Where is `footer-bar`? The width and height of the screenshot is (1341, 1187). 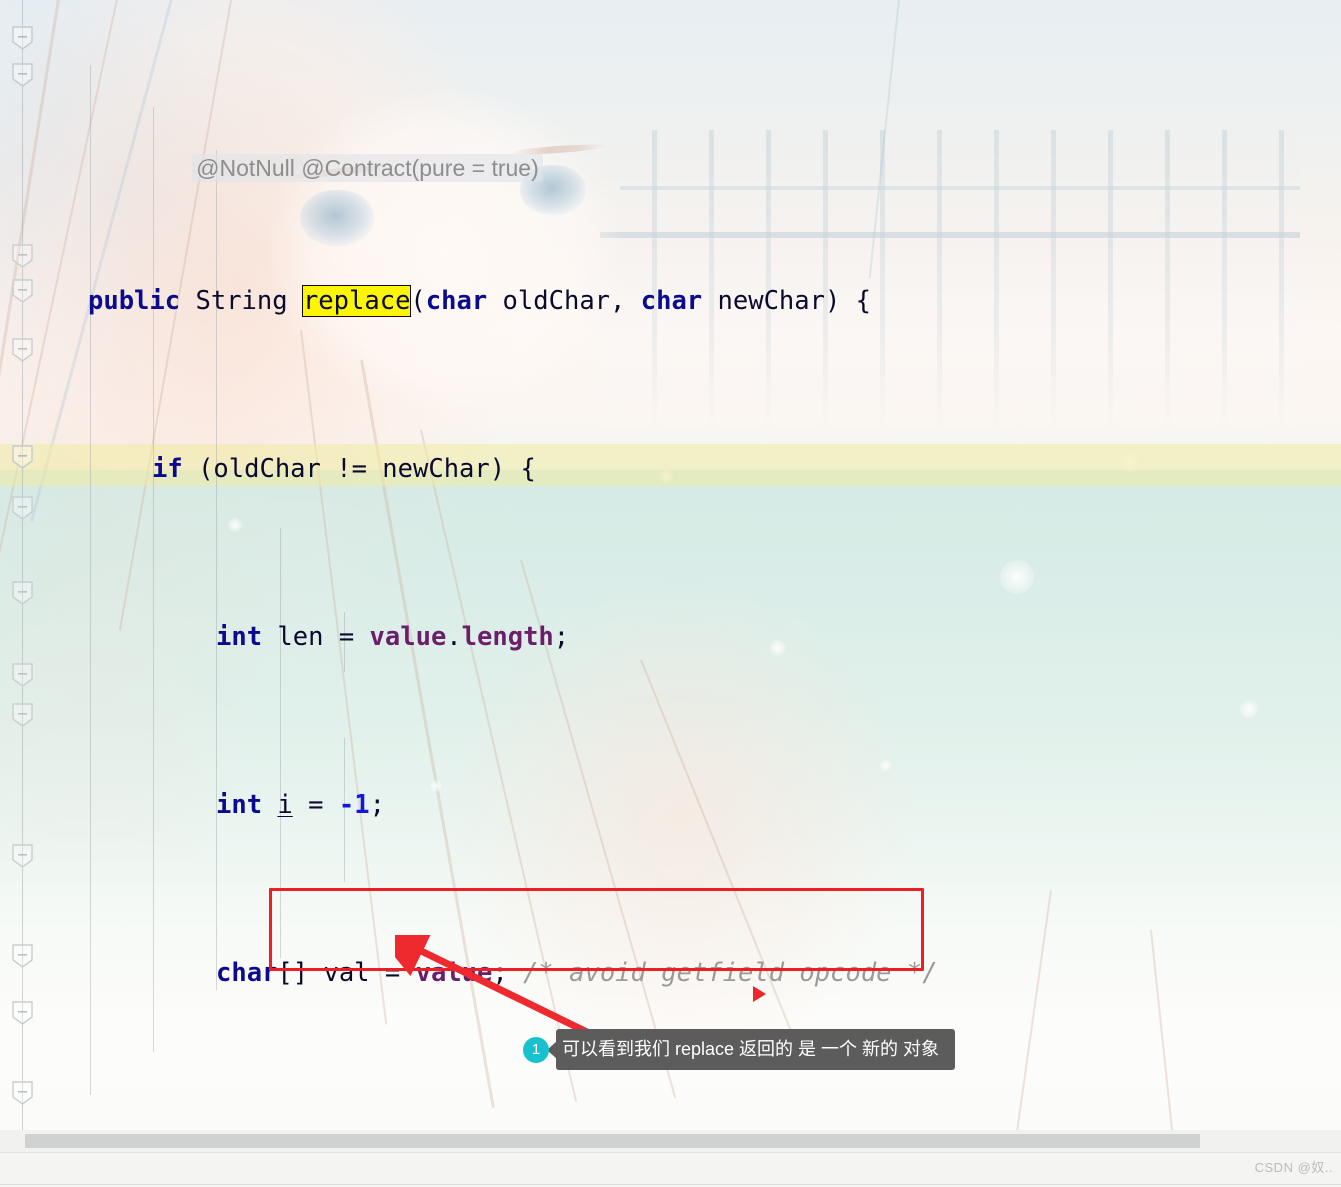 footer-bar is located at coordinates (670, 1169).